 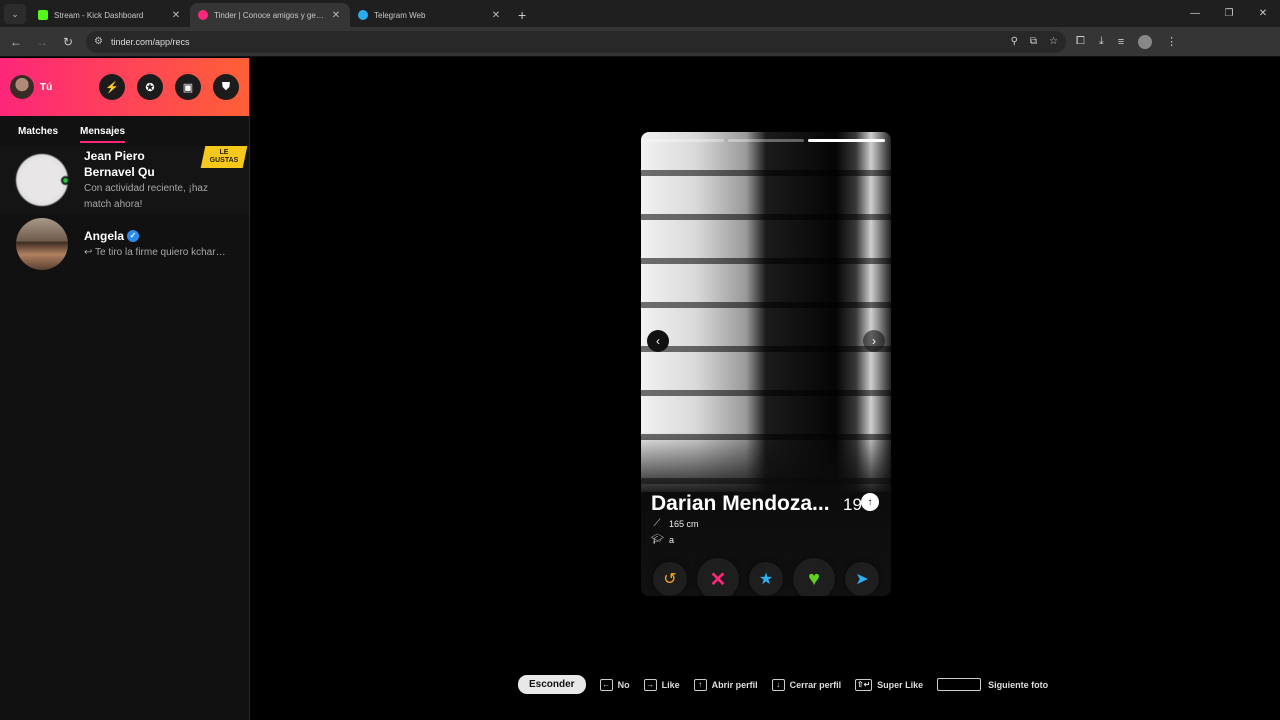 I want to click on boost-icon: ⚡, so click(x=112, y=87).